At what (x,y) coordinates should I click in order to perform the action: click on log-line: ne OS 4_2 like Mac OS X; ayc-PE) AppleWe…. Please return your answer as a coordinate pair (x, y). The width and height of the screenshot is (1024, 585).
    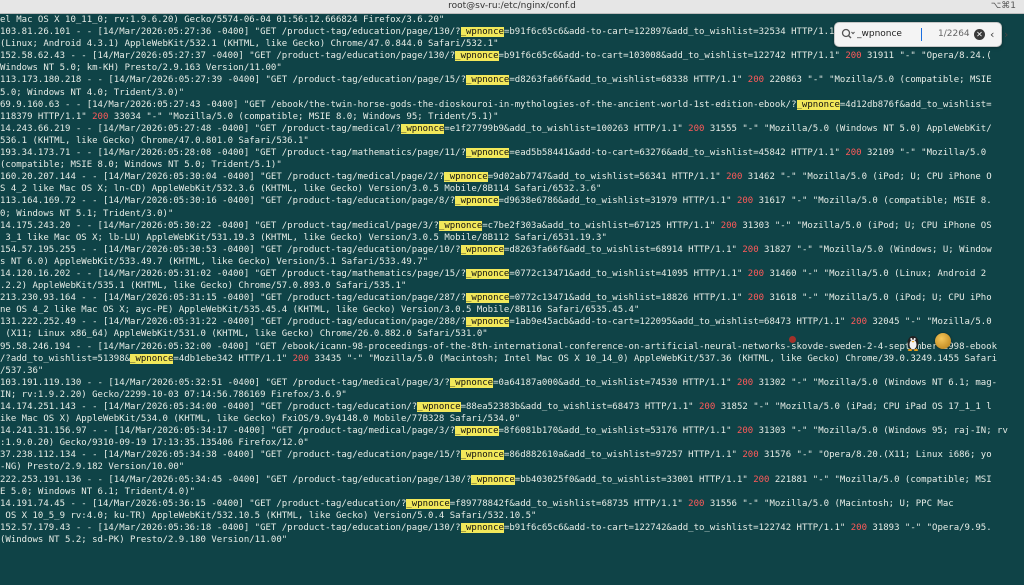
    Looking at the image, I should click on (320, 310).